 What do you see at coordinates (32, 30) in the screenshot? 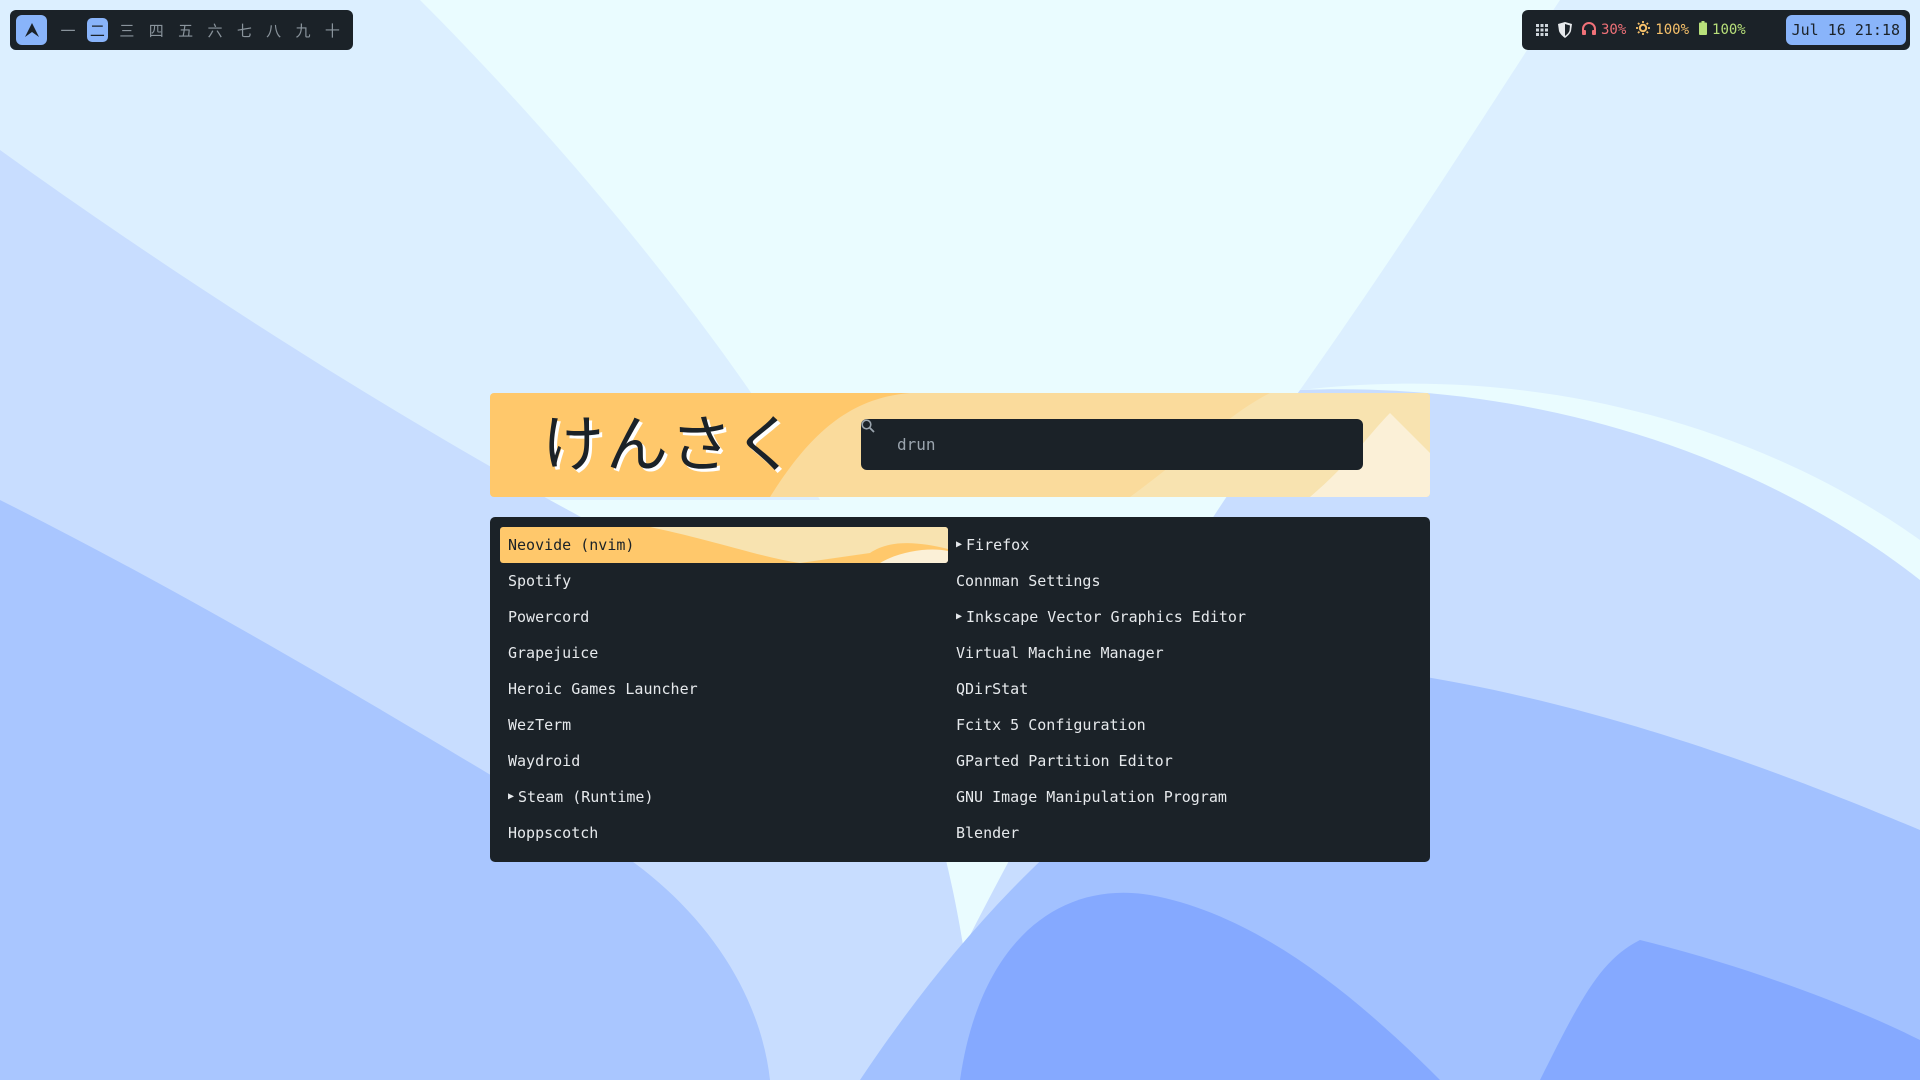
I see `launcher-logo-icon` at bounding box center [32, 30].